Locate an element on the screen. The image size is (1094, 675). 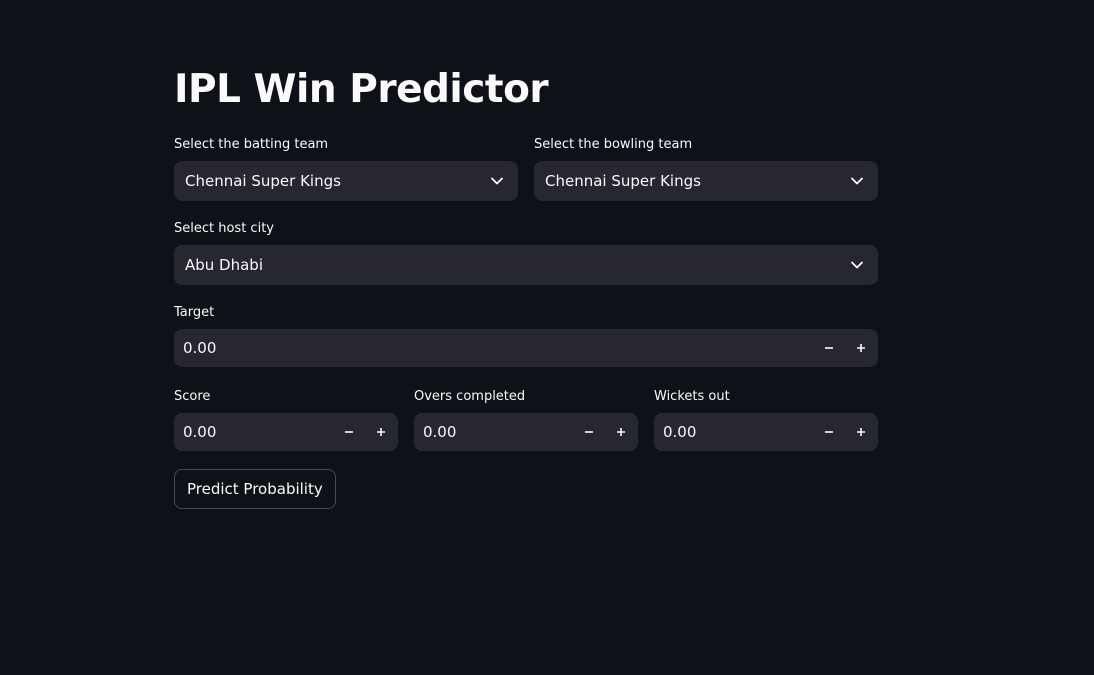
score-number-input is located at coordinates (286, 432).